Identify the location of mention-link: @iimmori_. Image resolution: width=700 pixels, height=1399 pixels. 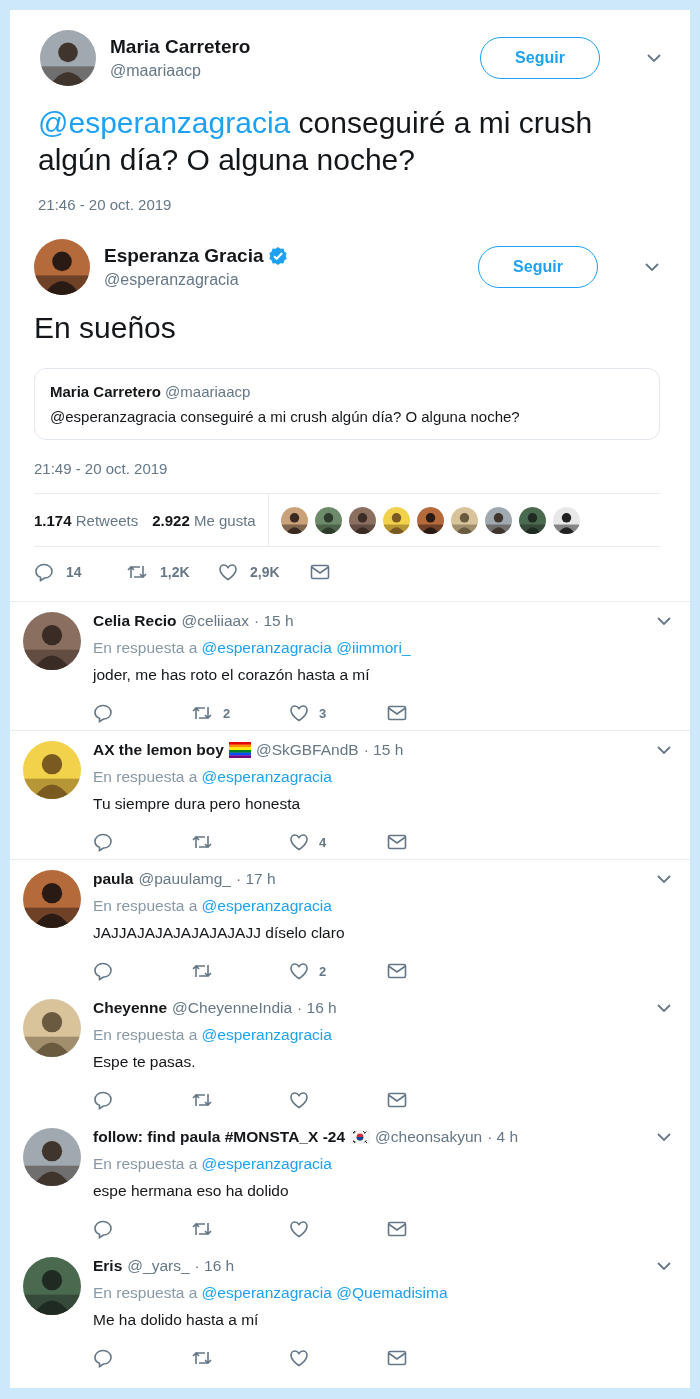
(373, 647).